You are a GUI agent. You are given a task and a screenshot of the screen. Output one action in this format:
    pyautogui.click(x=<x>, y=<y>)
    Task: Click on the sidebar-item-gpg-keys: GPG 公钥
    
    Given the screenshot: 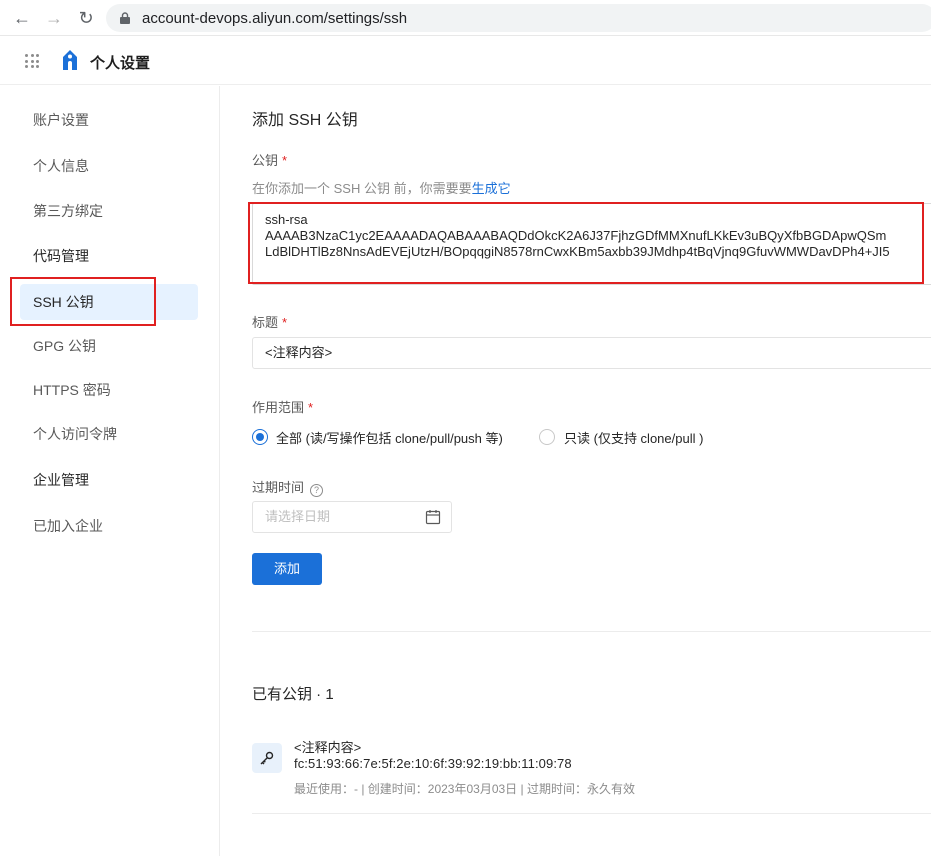 What is the action you would take?
    pyautogui.click(x=109, y=346)
    